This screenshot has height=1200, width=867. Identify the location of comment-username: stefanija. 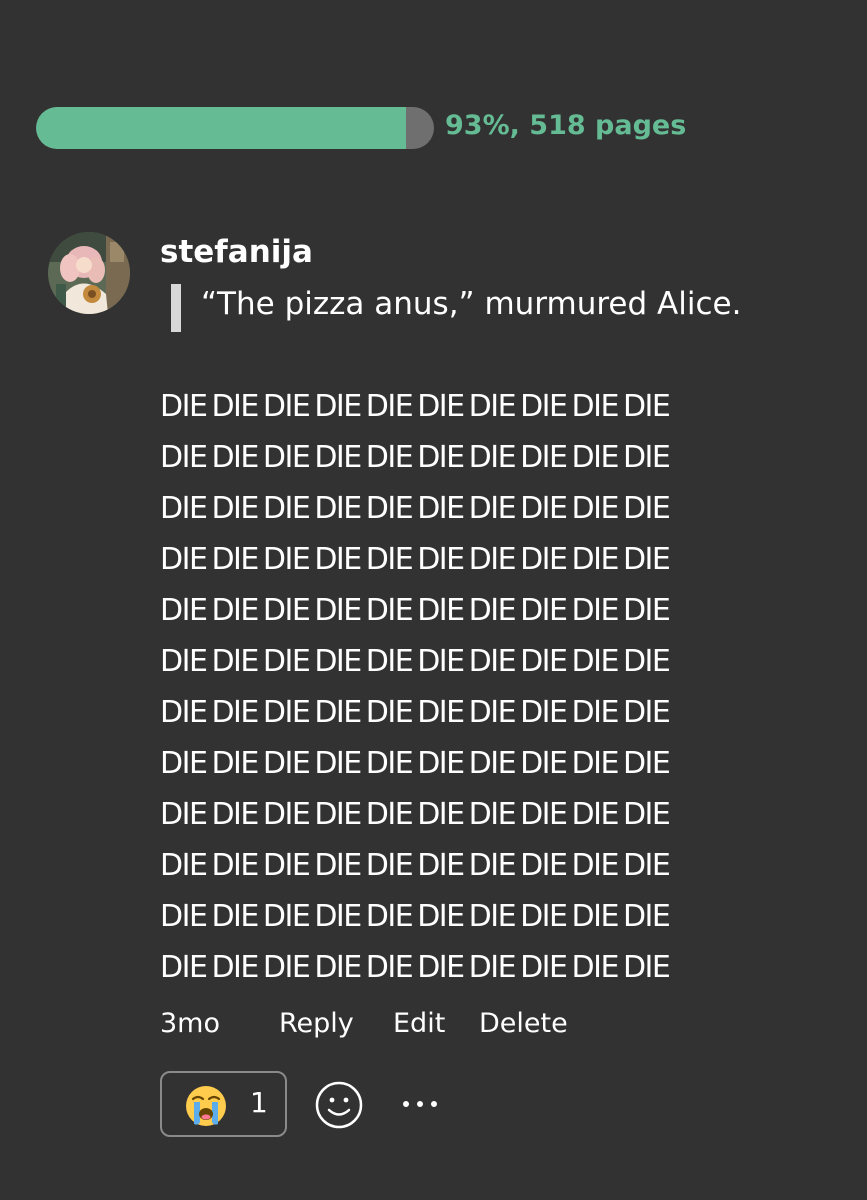
(236, 252).